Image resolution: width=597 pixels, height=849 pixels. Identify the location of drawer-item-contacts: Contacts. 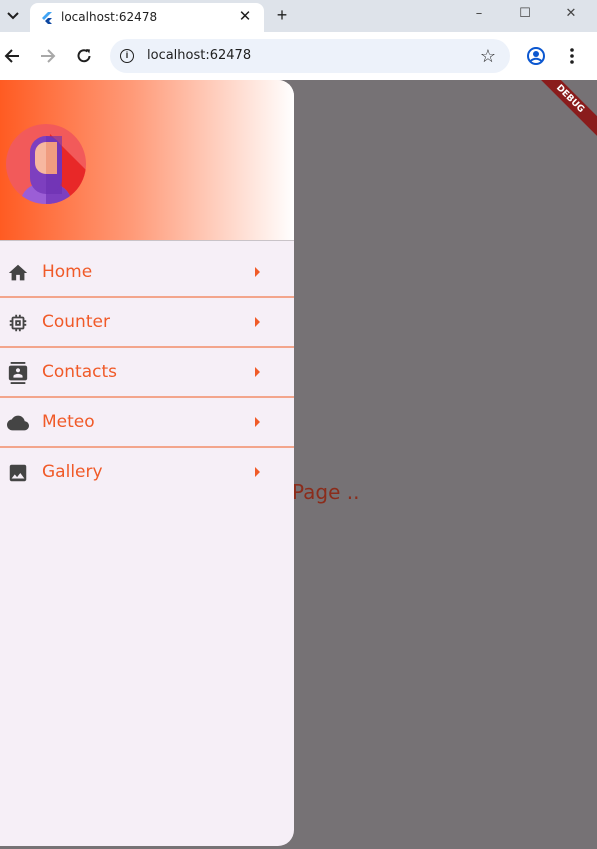
(147, 373).